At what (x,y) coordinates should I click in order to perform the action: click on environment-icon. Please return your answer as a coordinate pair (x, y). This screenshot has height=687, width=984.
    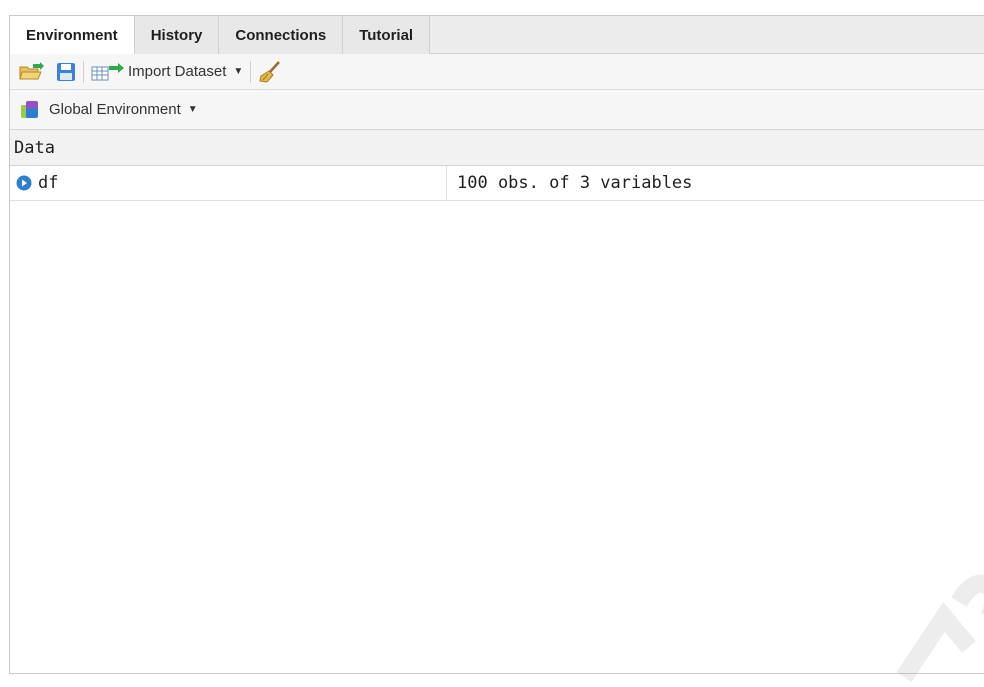
    Looking at the image, I should click on (29, 109).